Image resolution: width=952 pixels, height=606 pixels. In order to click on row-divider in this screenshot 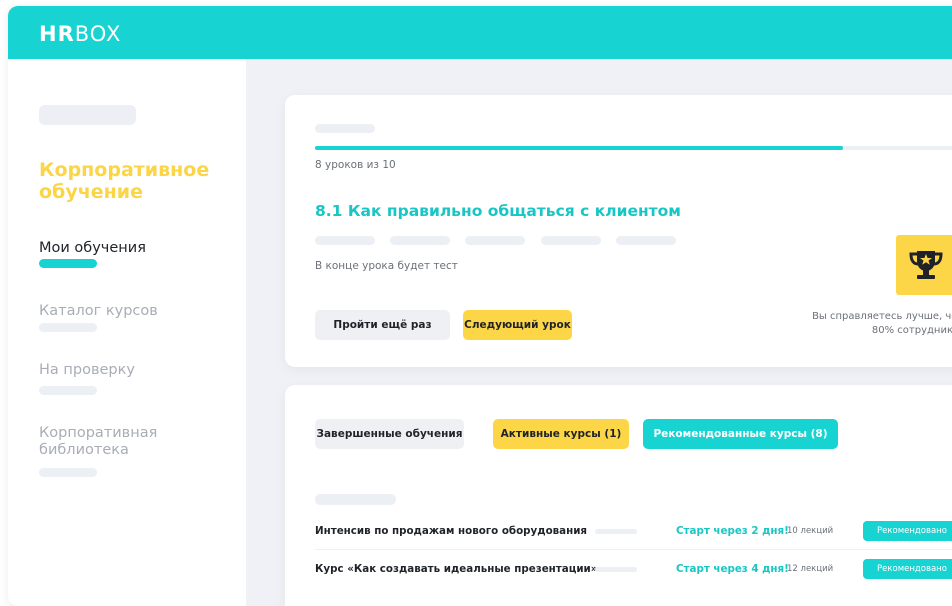, I will do `click(633, 549)`.